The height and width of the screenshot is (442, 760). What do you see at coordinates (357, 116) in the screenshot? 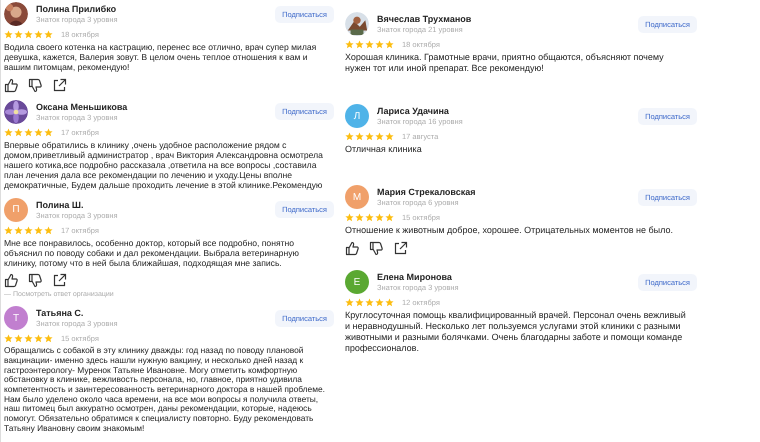
I see `avatar: Л` at bounding box center [357, 116].